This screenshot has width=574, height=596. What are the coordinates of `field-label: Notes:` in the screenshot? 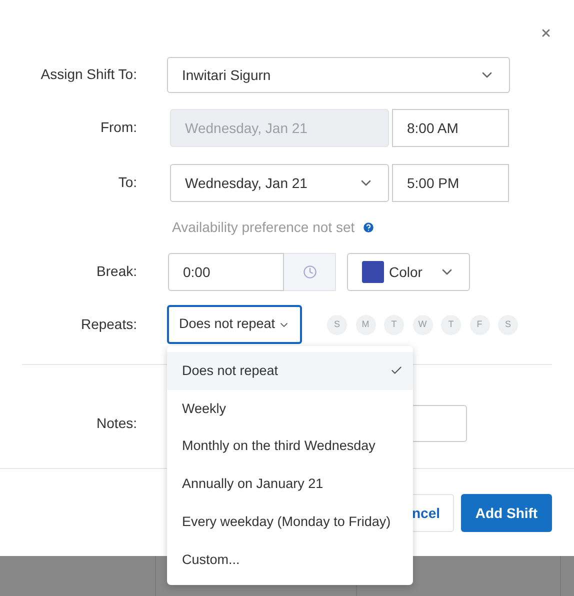 It's located at (116, 422).